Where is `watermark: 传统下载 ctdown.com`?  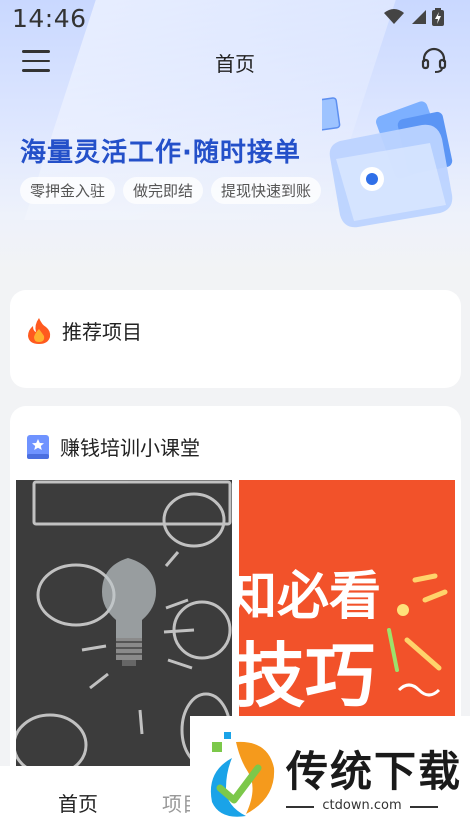
watermark: 传统下载 ctdown.com is located at coordinates (330, 776).